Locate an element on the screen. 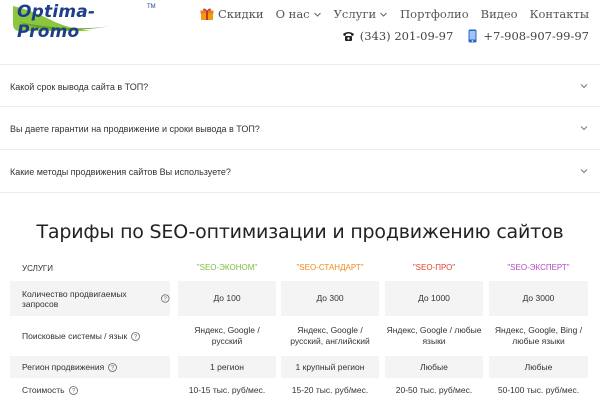  plan-expert-header: "SEO-ЭКСПЕРТ" is located at coordinates (538, 267).